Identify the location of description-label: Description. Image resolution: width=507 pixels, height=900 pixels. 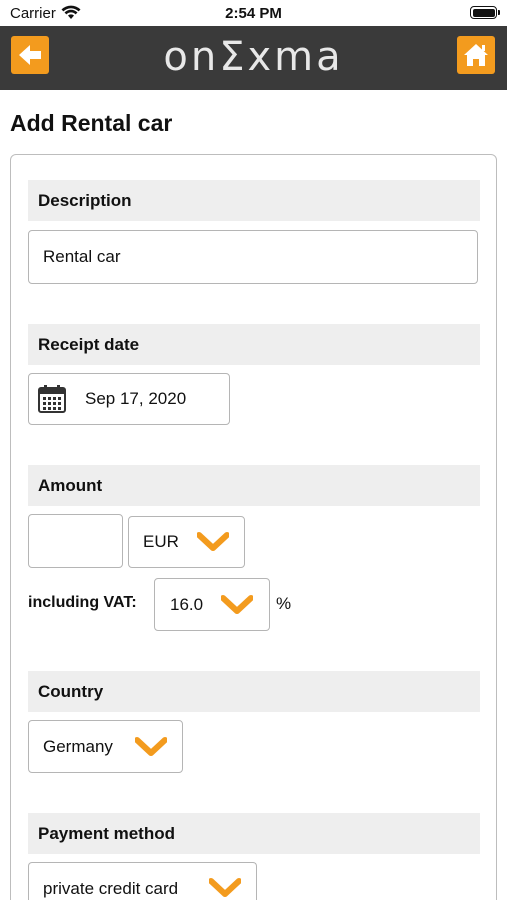
(254, 200).